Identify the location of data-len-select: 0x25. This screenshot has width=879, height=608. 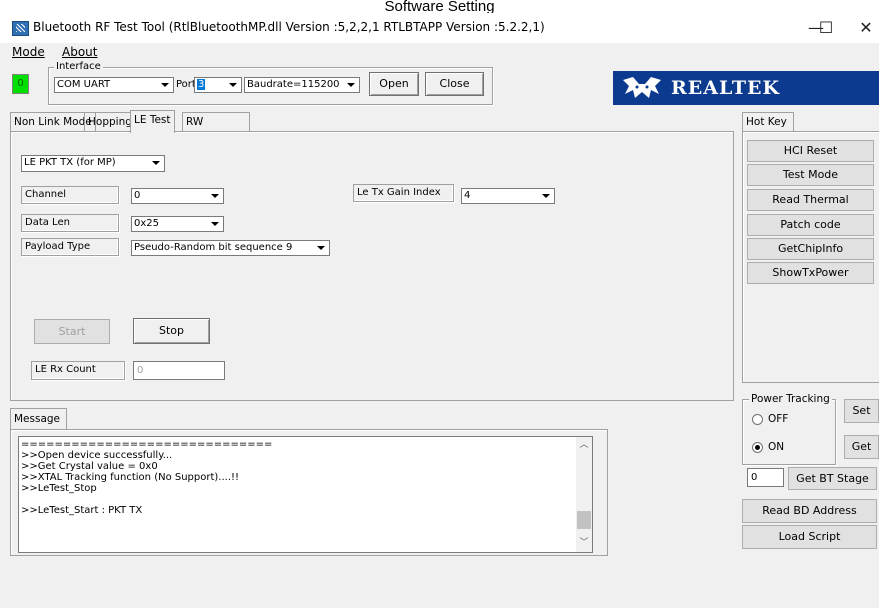
(177, 224).